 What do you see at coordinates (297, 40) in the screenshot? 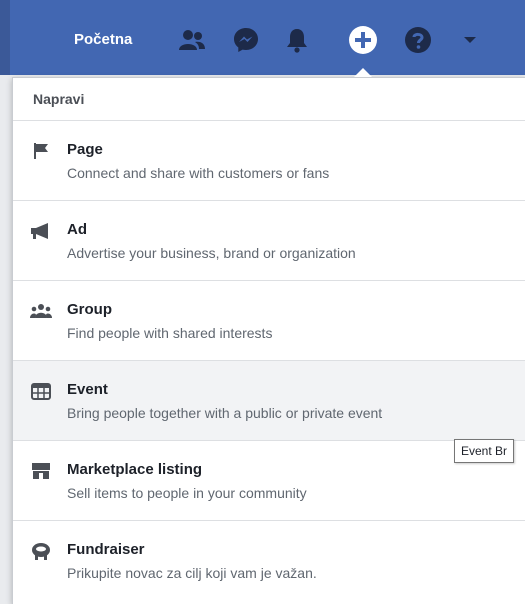
I see `notifications-icon` at bounding box center [297, 40].